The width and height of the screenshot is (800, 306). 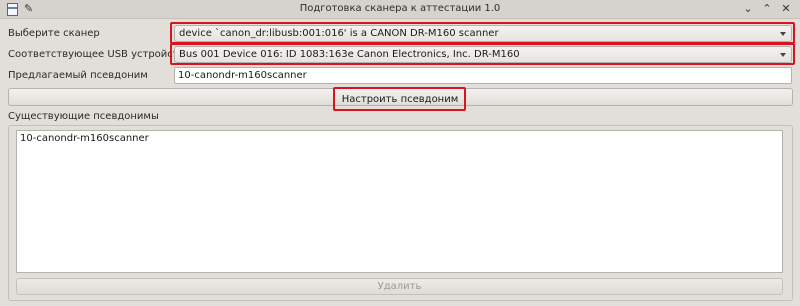 I want to click on close-icon: ✕, so click(x=786, y=9).